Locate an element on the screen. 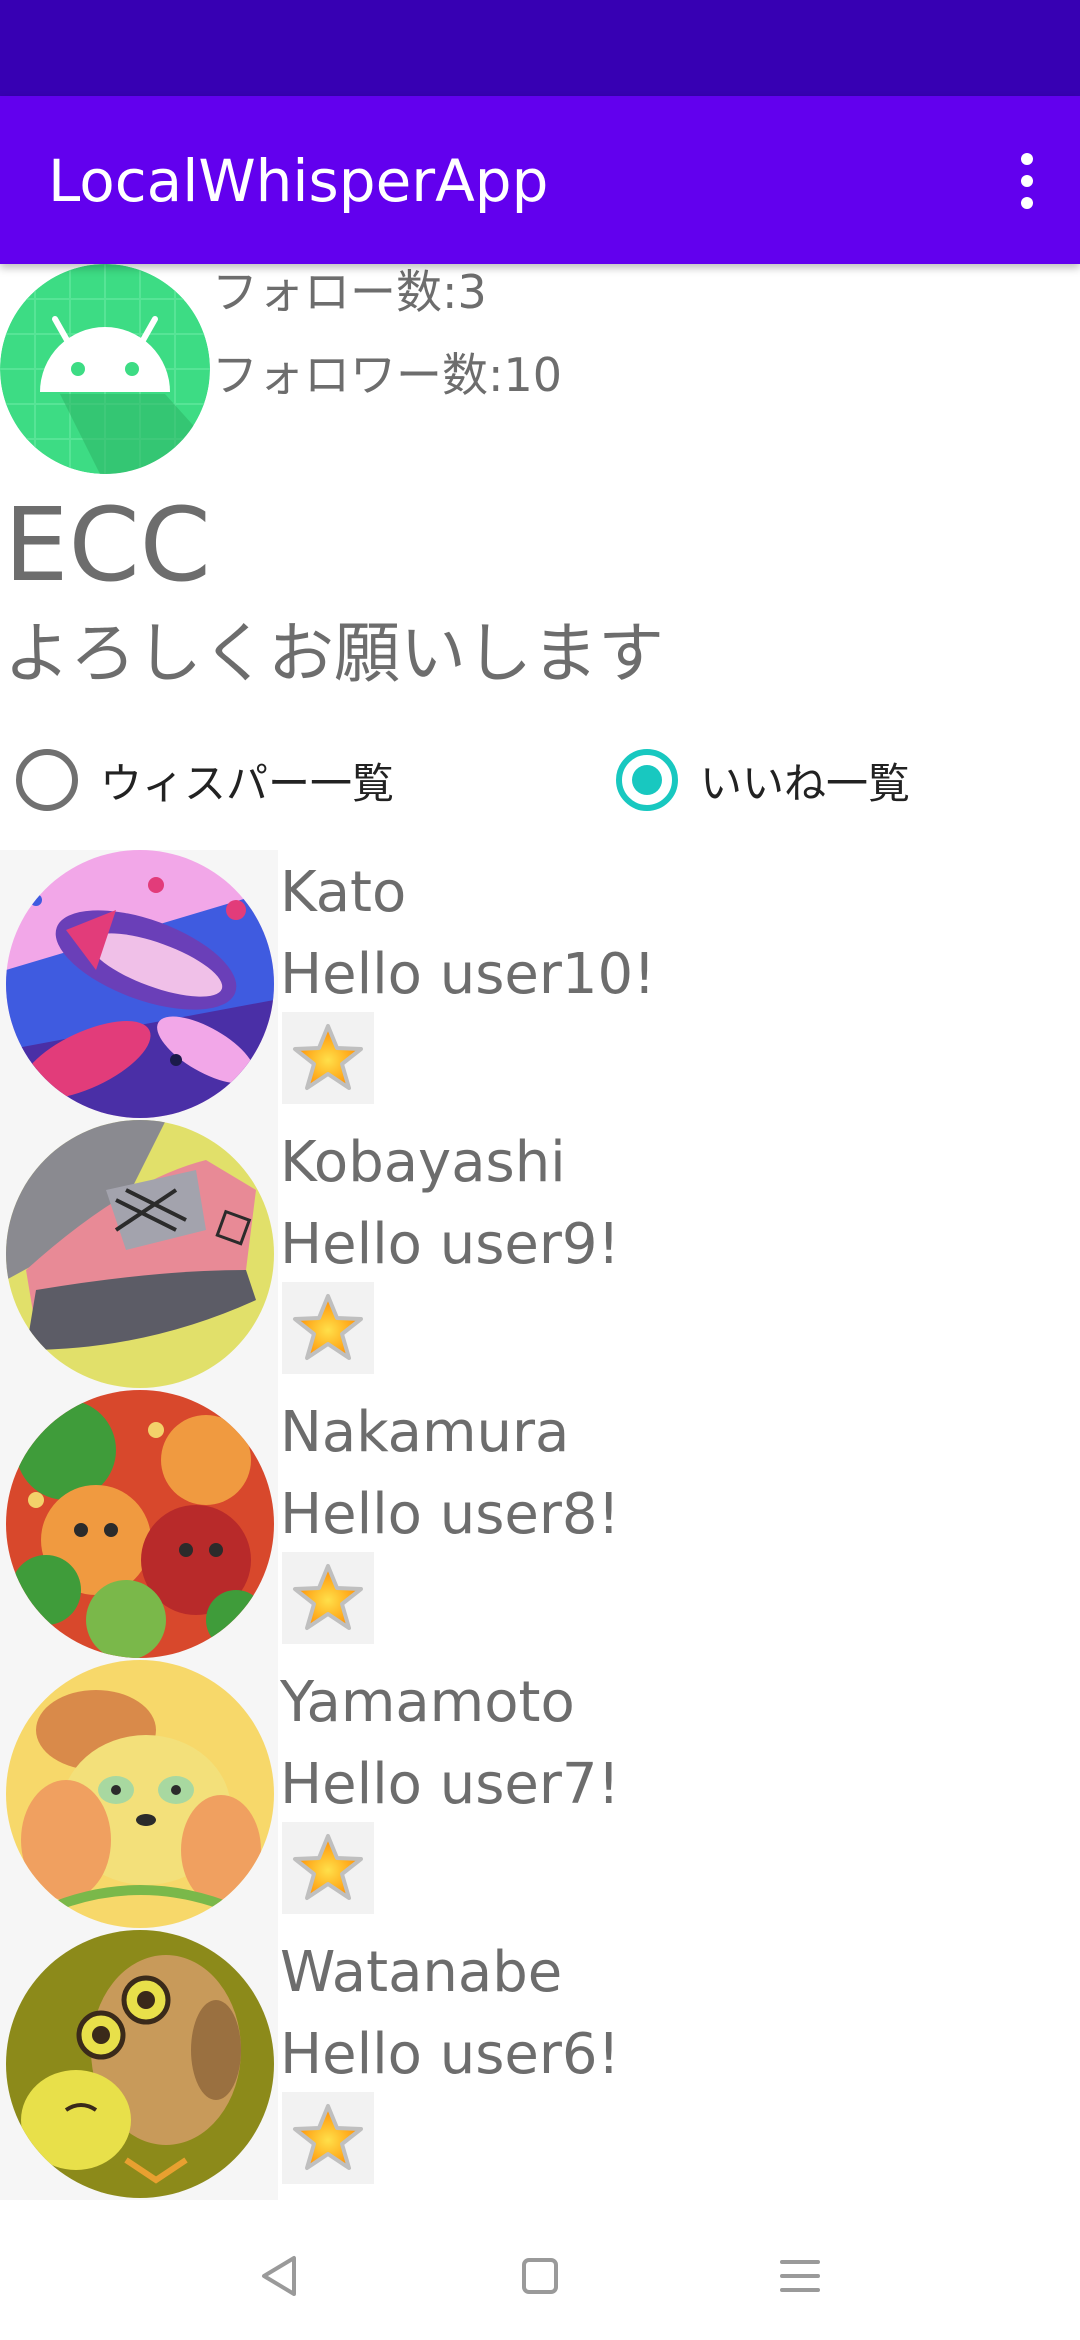  list-item: Kobayashi Hello user9! is located at coordinates (540, 1255).